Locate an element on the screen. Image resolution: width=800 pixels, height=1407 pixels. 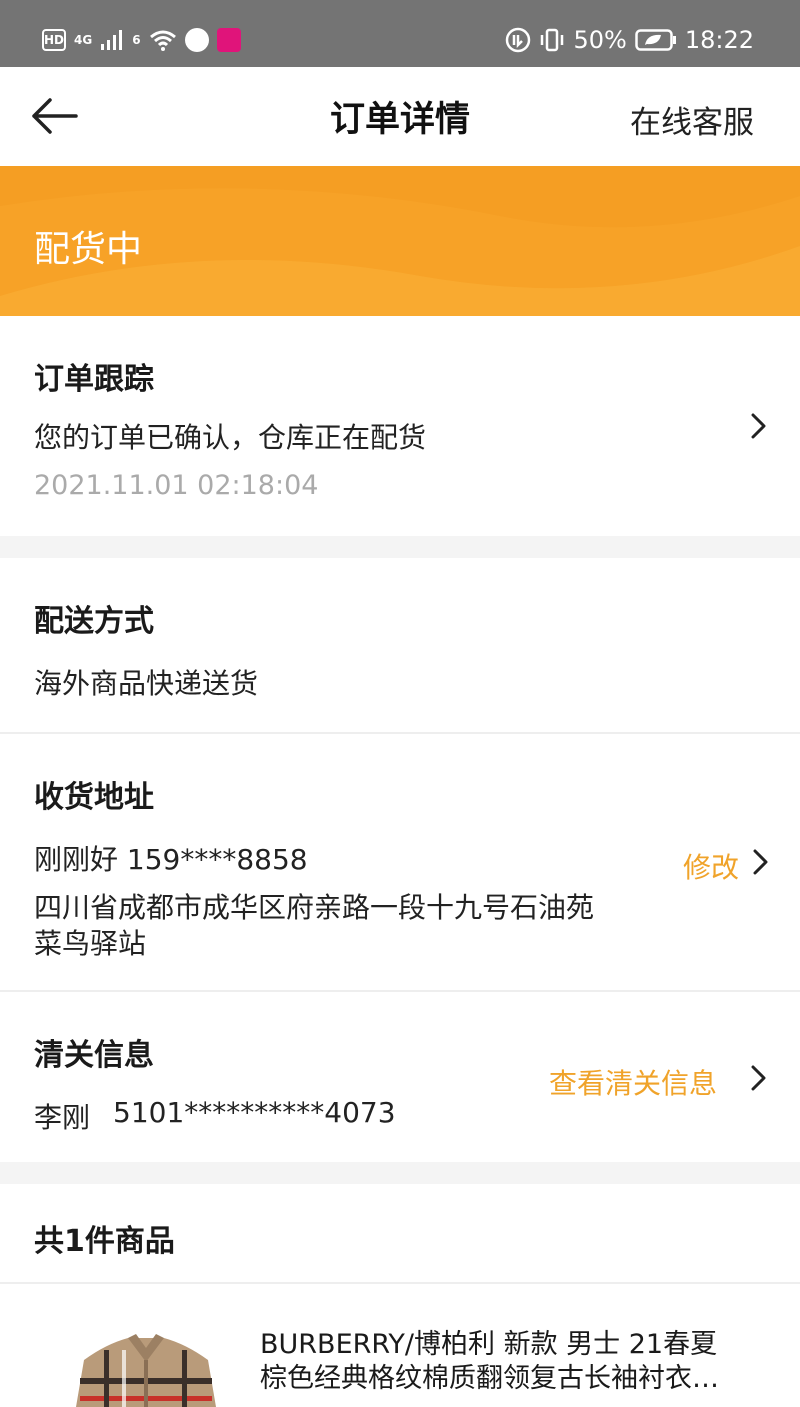
signal-4g-icon is located at coordinates (112, 40).